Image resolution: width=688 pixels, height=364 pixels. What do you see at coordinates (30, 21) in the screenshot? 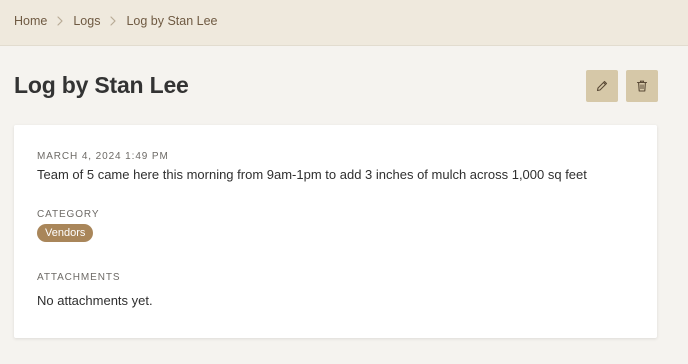
I see `breadcrumb-home-link: Home` at bounding box center [30, 21].